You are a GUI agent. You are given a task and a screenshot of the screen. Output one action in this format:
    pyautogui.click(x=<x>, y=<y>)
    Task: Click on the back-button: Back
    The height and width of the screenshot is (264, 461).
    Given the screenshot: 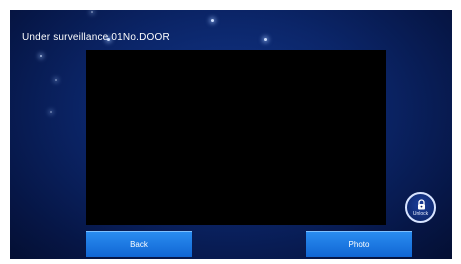 What is the action you would take?
    pyautogui.click(x=139, y=244)
    